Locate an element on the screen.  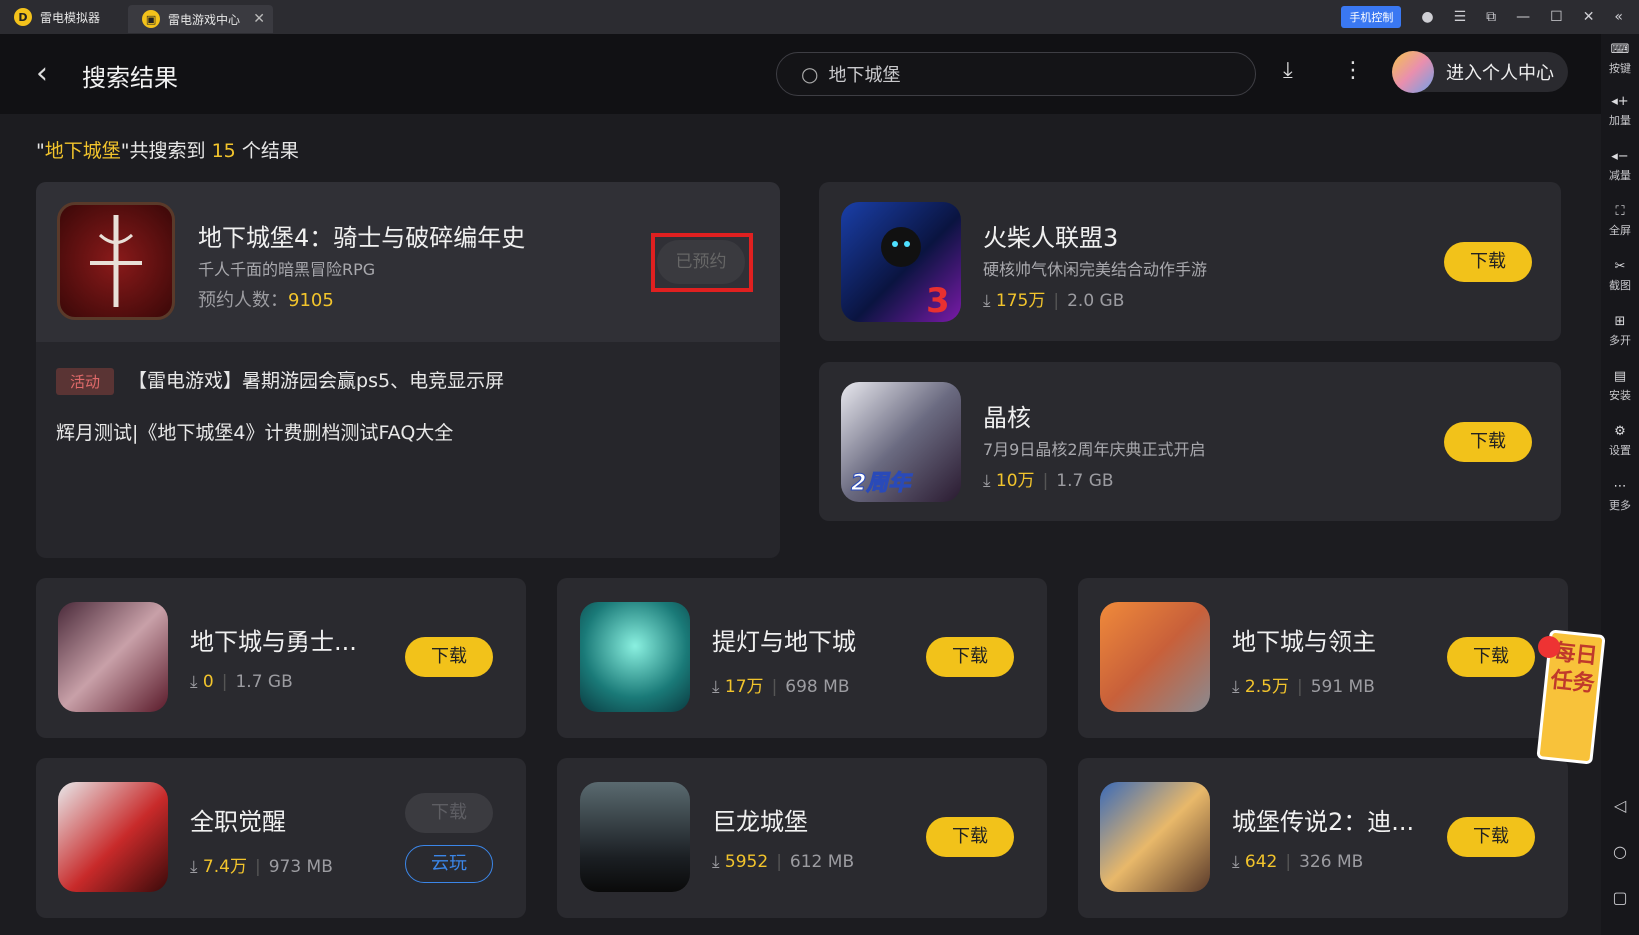
page-title: 搜索结果 is located at coordinates (130, 78).